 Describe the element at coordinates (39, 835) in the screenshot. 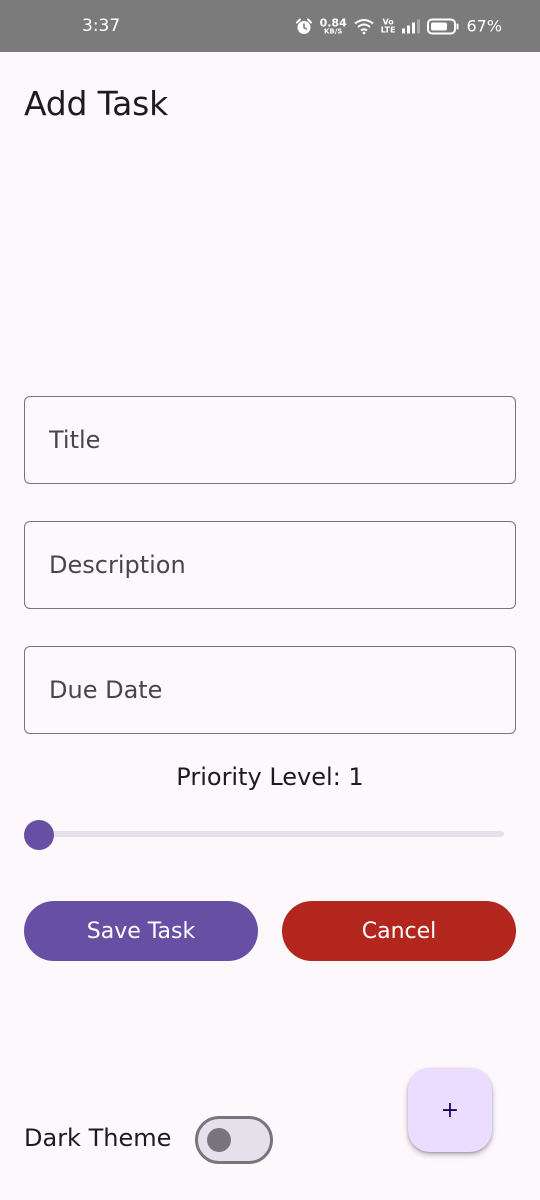

I see `priority-slider-thumb` at that location.